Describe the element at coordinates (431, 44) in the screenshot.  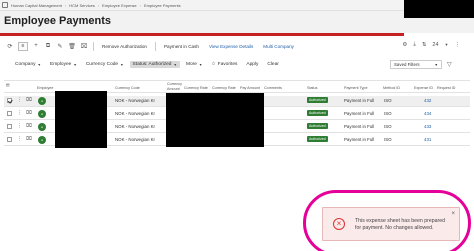
I see `toolbar-right: ⚙ ⤓ ⇅ 24 ▼ ⋮` at that location.